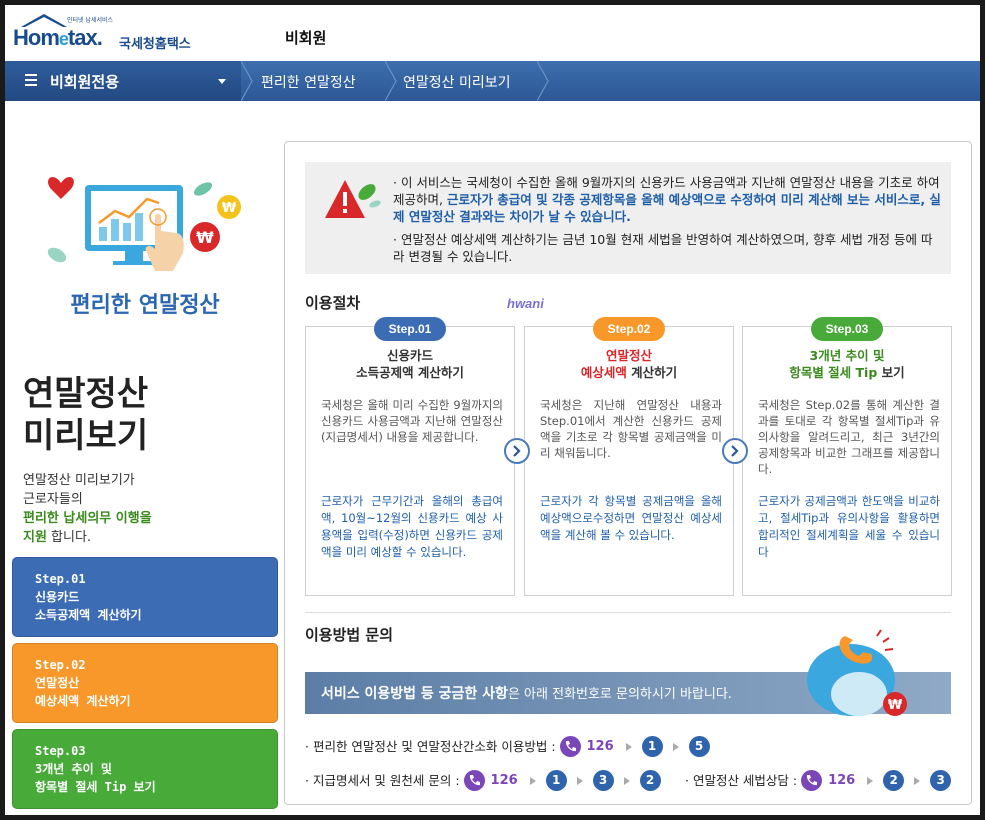 Image resolution: width=985 pixels, height=820 pixels. Describe the element at coordinates (60, 751) in the screenshot. I see `step-number: Step.03` at that location.